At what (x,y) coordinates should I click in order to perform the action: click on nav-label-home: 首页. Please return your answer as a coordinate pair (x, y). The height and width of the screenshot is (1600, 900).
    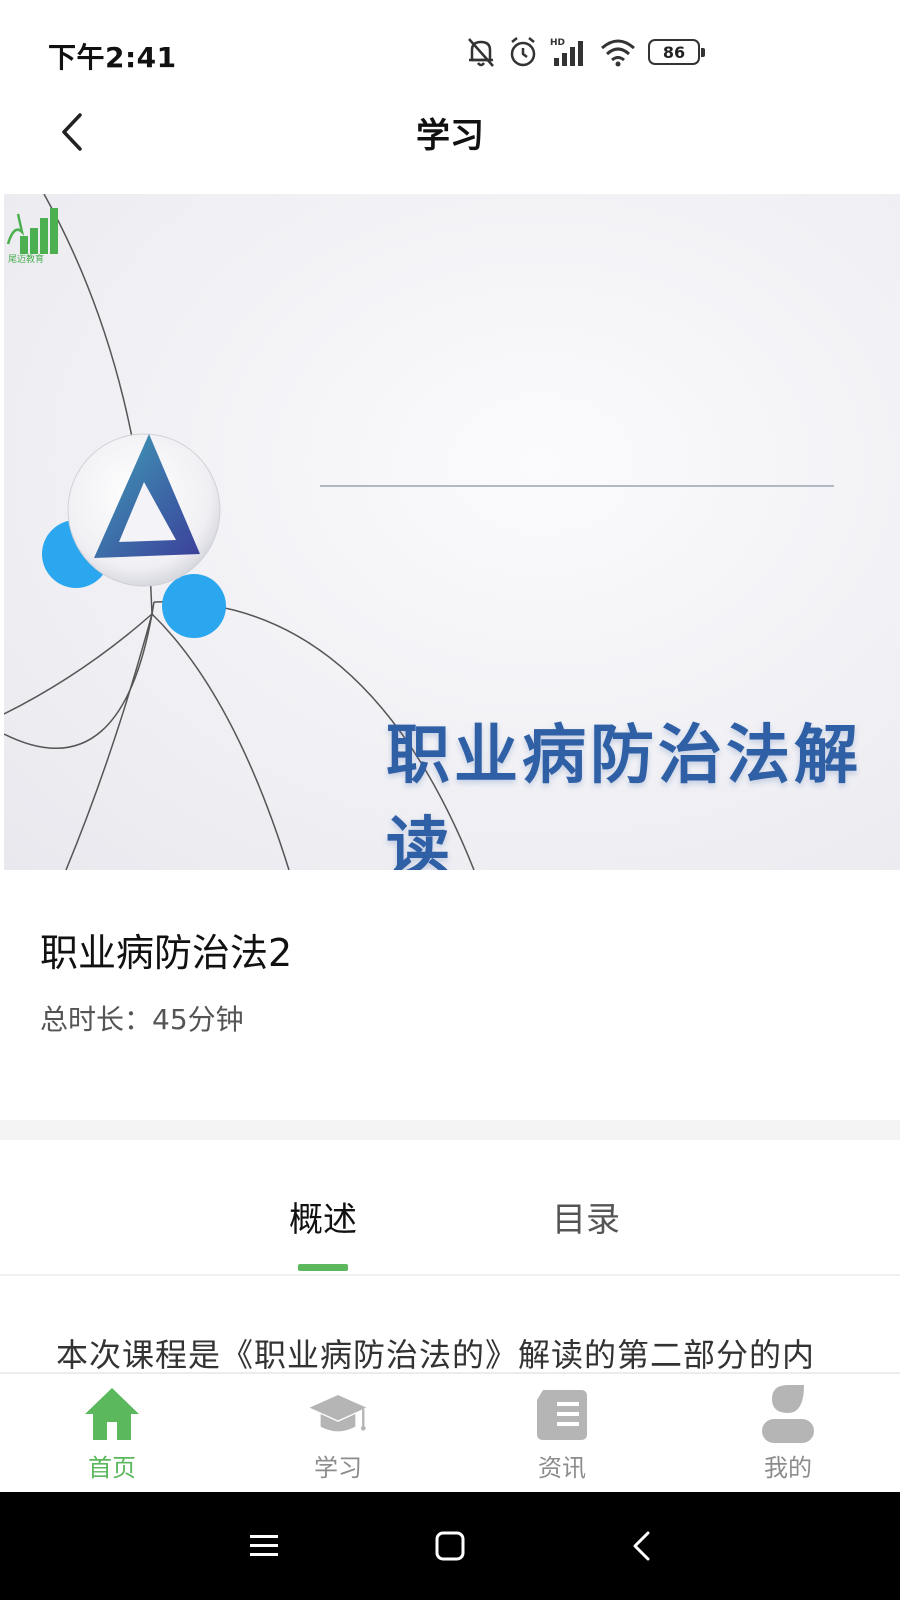
    Looking at the image, I should click on (112, 1468).